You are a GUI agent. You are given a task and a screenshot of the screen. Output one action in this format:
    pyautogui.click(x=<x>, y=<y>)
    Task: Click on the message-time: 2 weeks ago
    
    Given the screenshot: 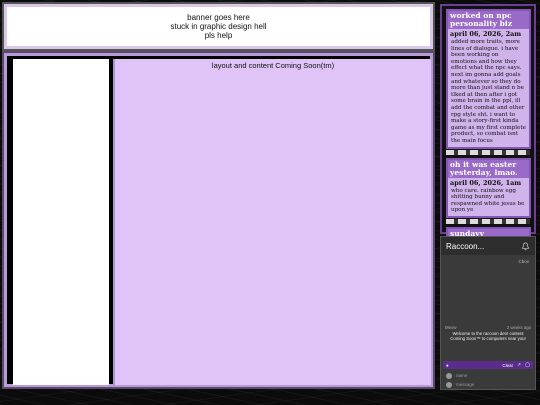 What is the action you would take?
    pyautogui.click(x=518, y=327)
    